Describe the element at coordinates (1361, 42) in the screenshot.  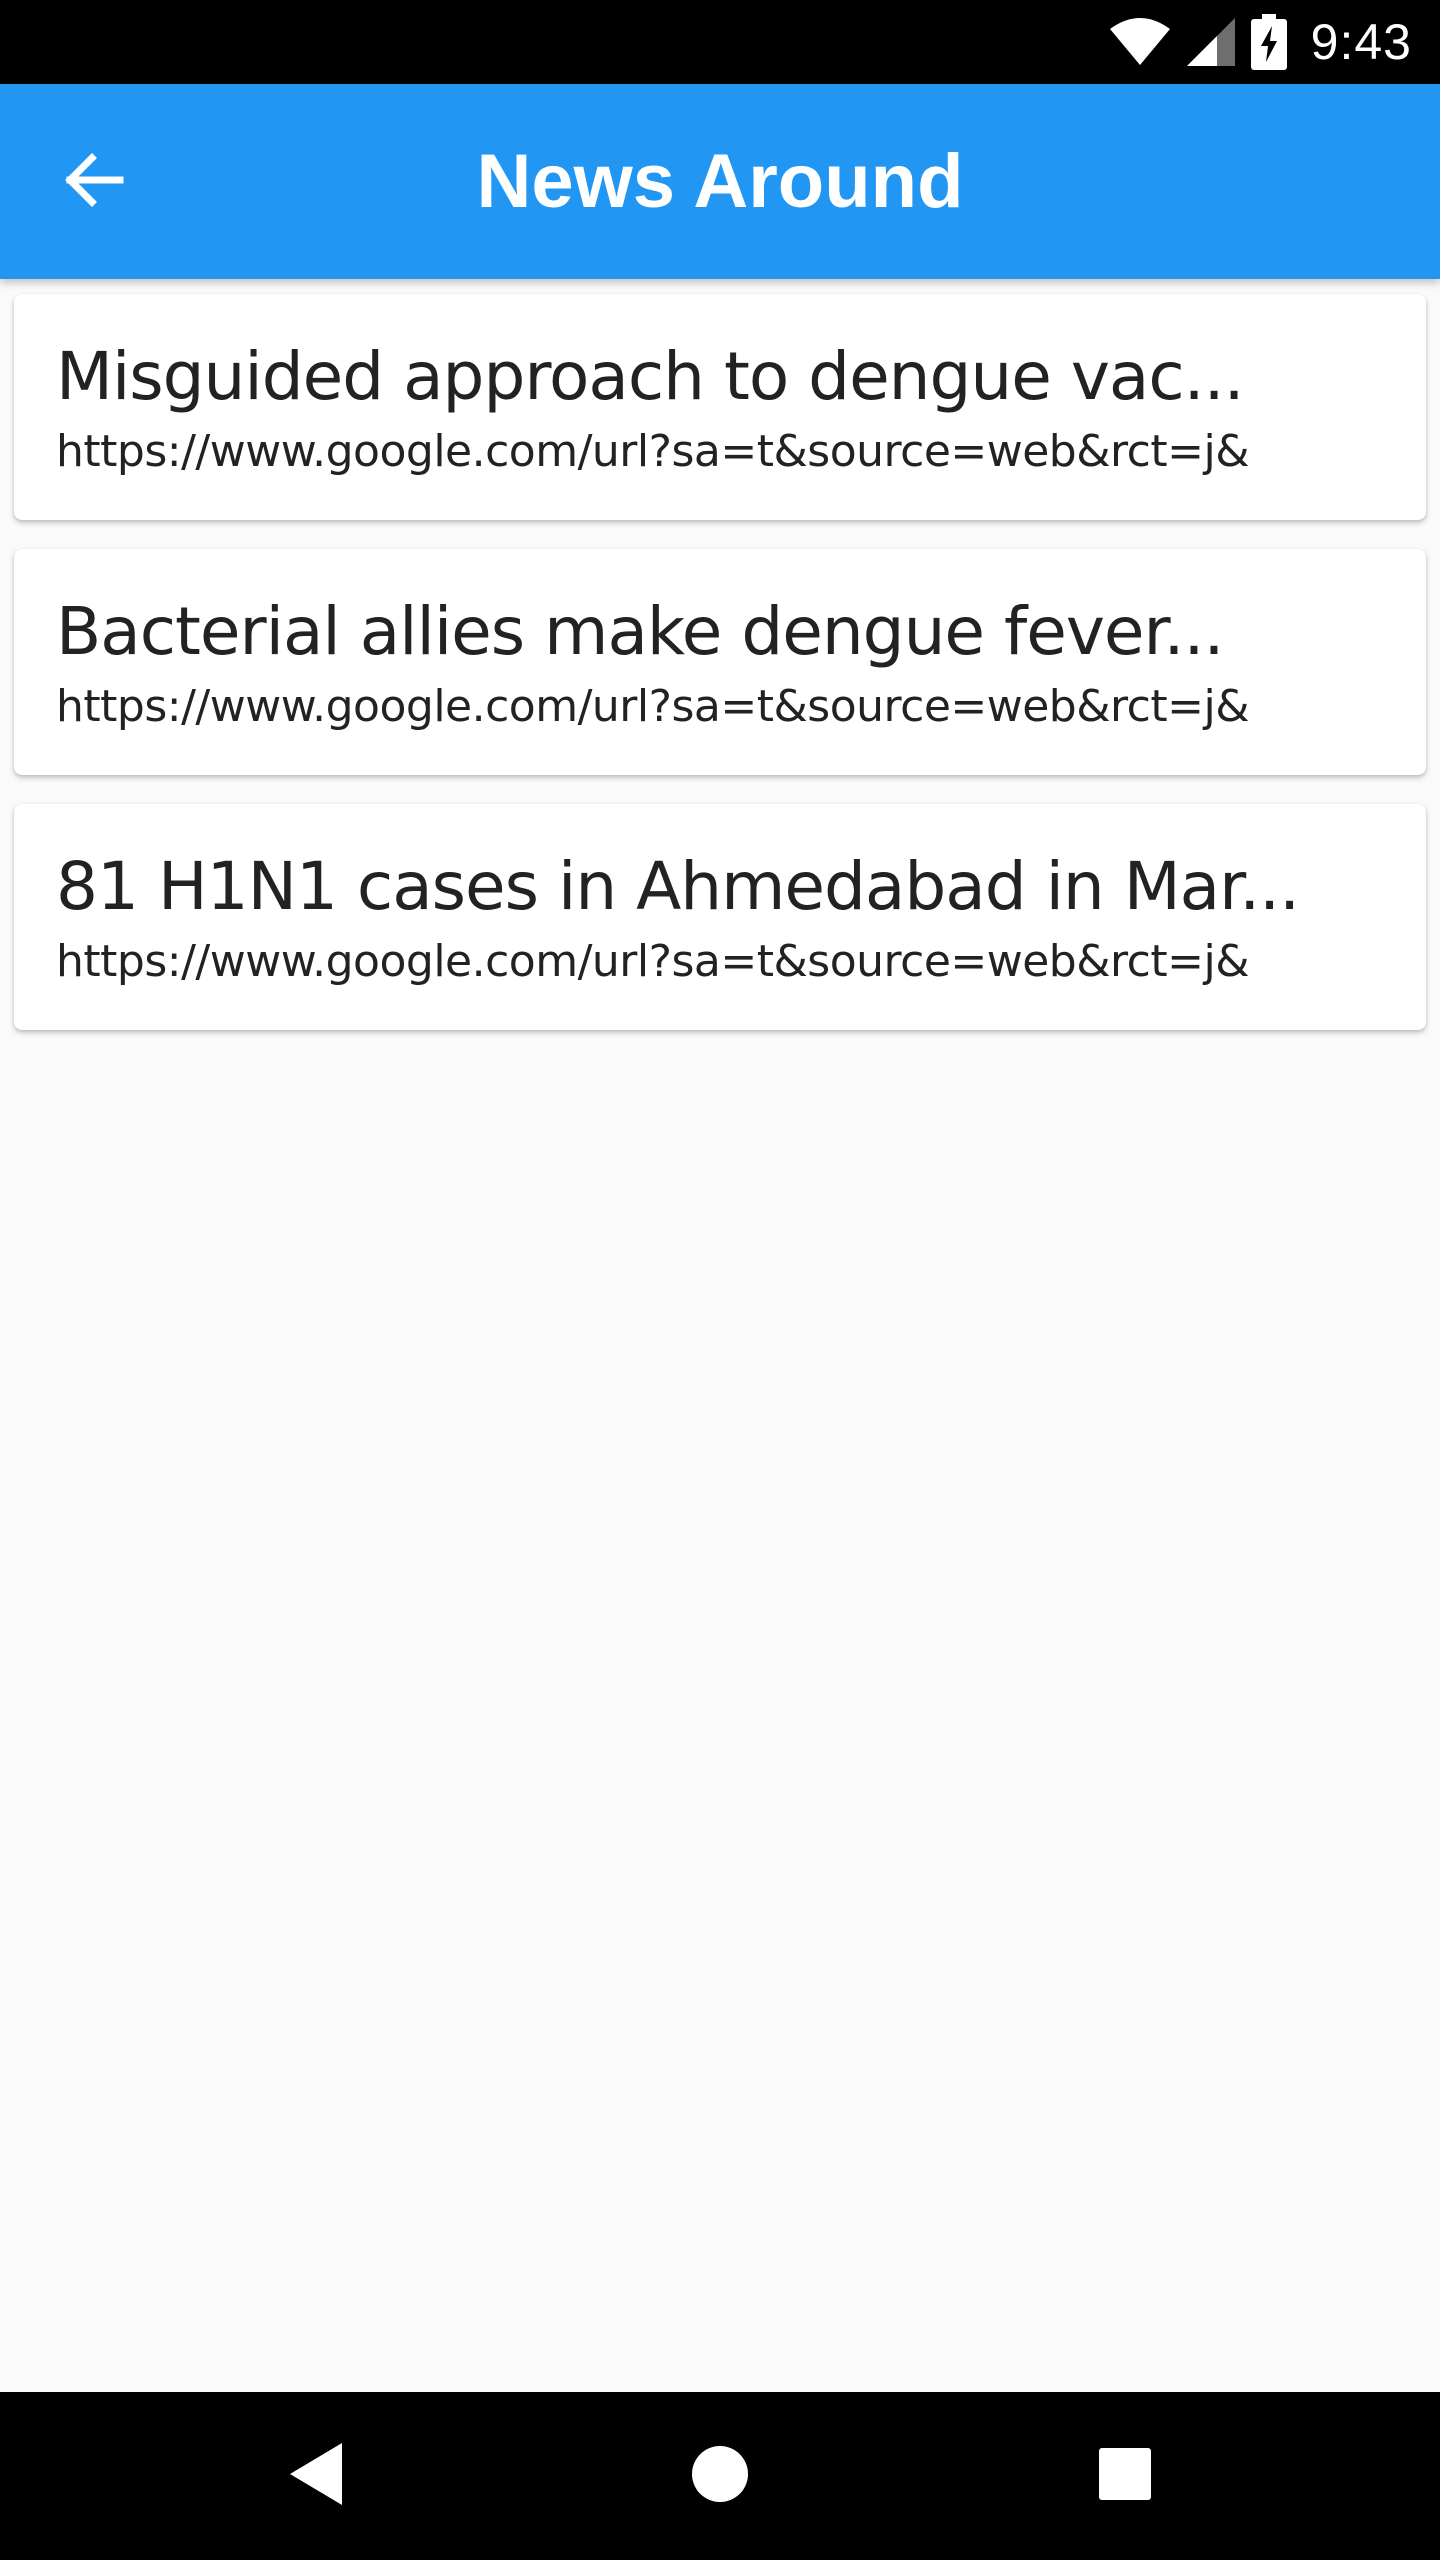
I see `status-clock: 9:43` at that location.